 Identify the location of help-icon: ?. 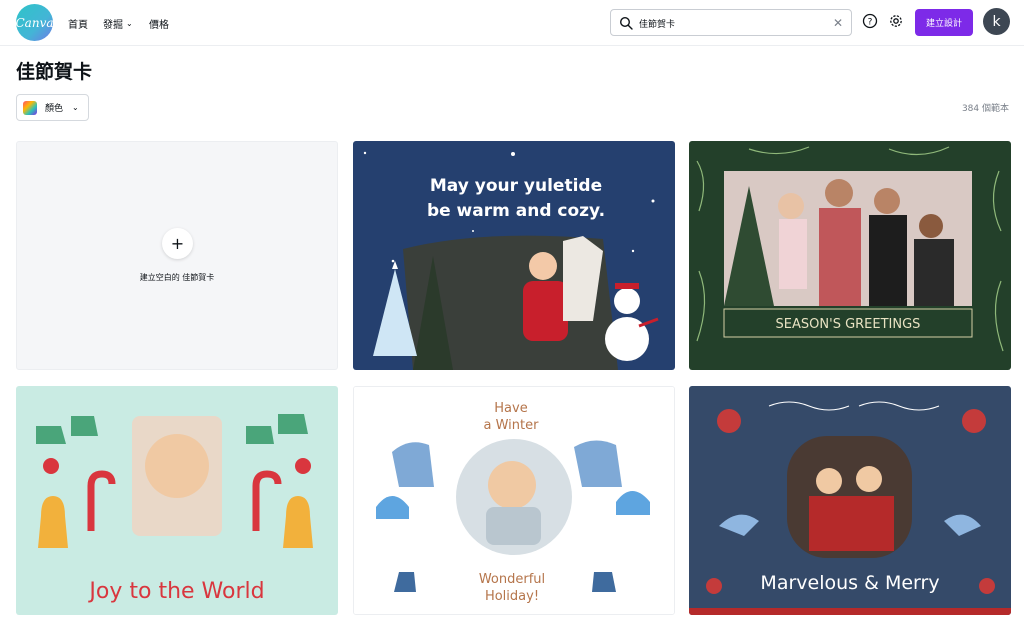
(870, 21).